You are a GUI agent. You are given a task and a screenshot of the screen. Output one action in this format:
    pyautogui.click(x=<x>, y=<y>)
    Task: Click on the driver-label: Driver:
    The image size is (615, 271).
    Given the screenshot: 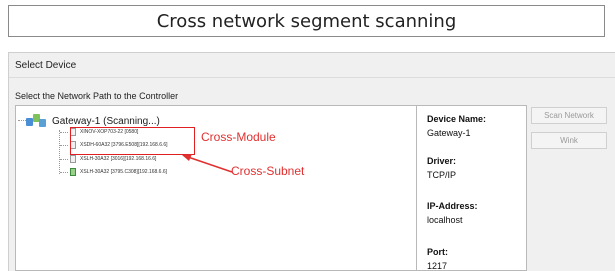 What is the action you would take?
    pyautogui.click(x=442, y=161)
    